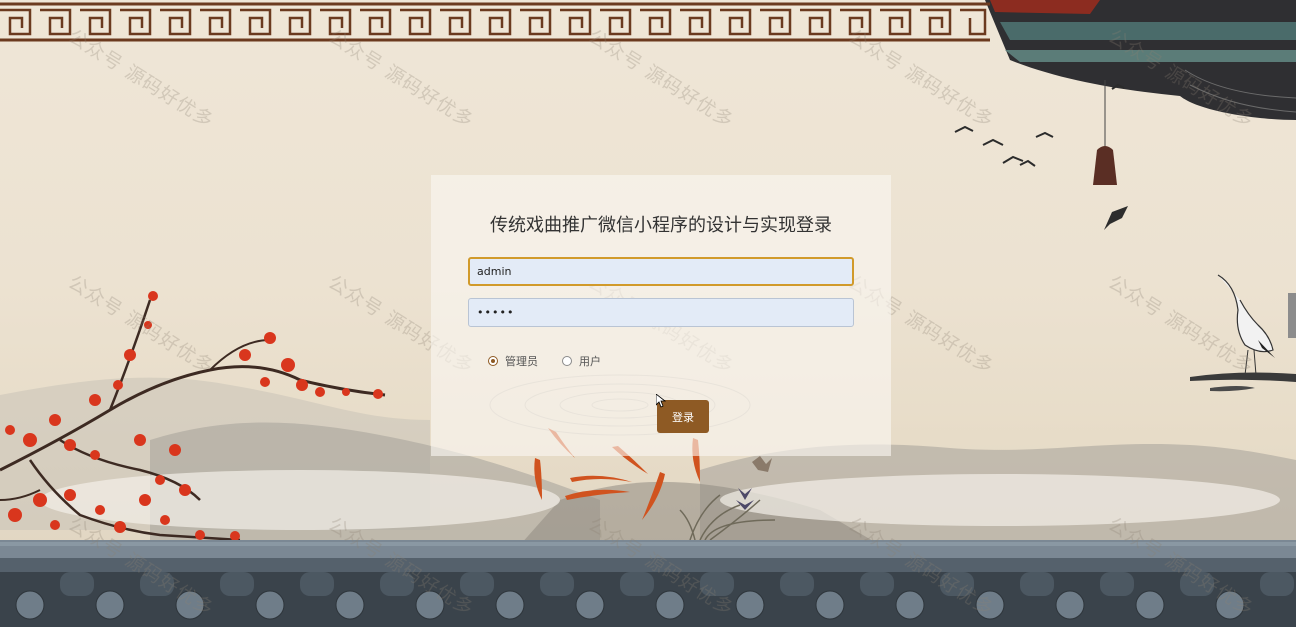 The width and height of the screenshot is (1296, 627). Describe the element at coordinates (1140, 60) in the screenshot. I see `roof-eave` at that location.